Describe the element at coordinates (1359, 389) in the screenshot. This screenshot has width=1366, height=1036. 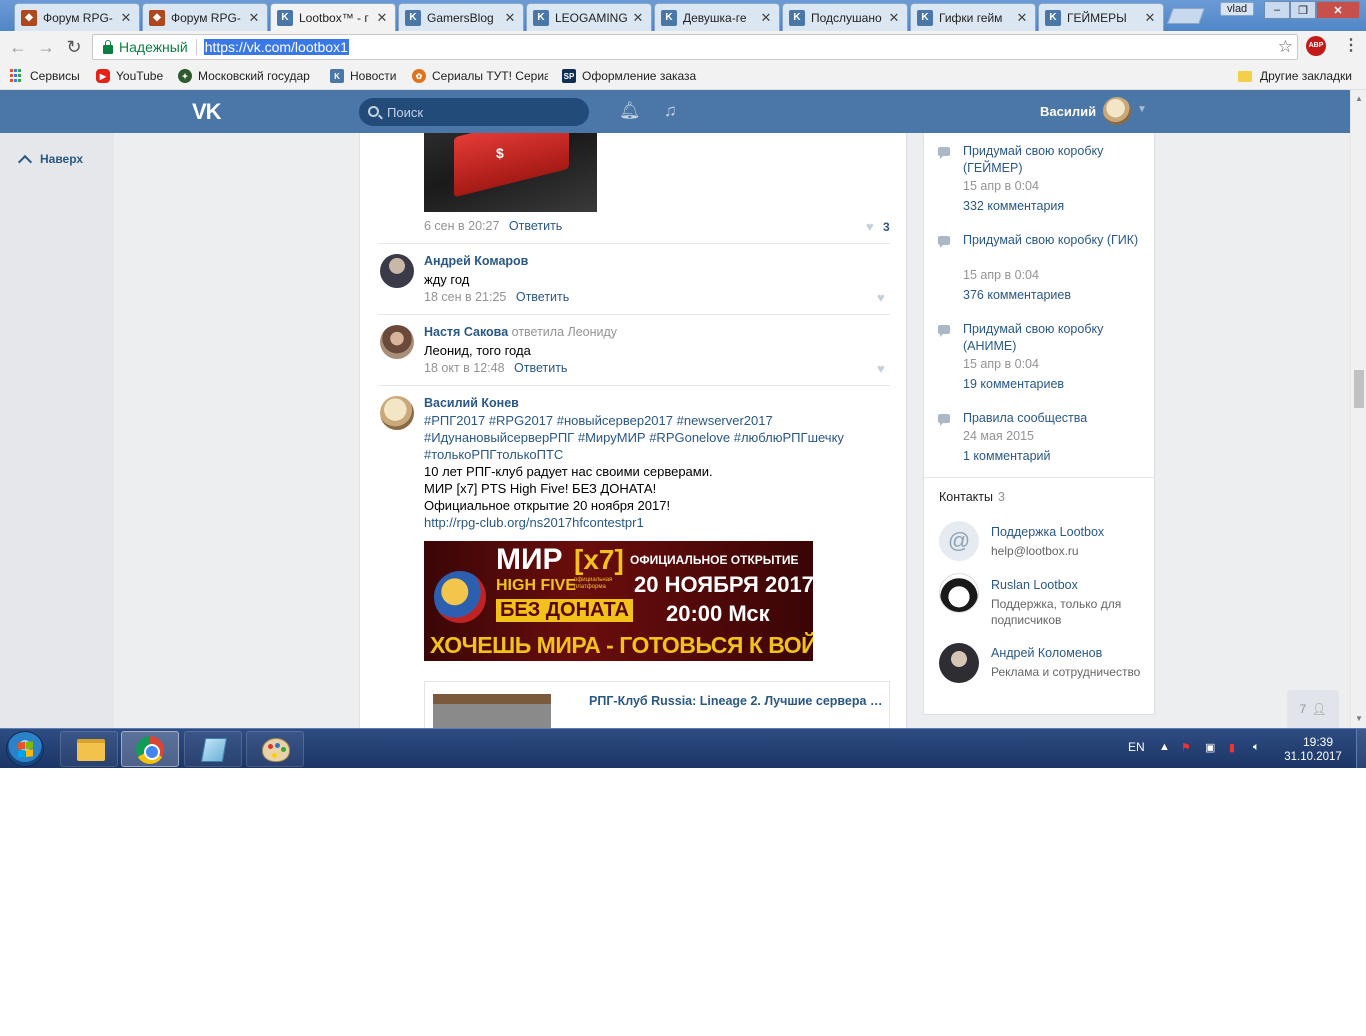
I see `scroll-thumb` at that location.